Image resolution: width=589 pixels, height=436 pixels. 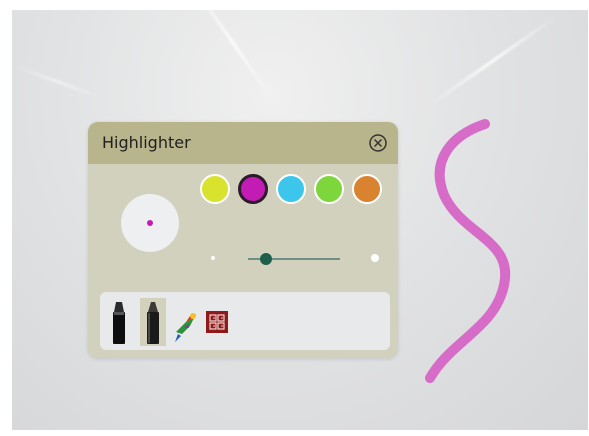 I want to click on color-swatch-orange, so click(x=367, y=189).